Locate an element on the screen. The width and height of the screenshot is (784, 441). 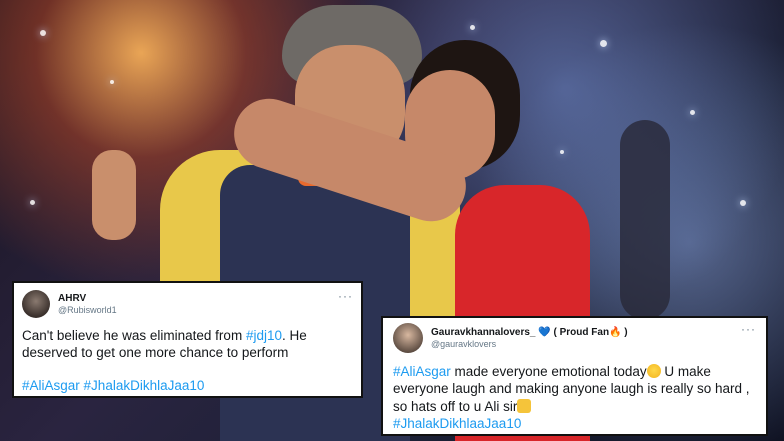
background-person is located at coordinates (645, 220).